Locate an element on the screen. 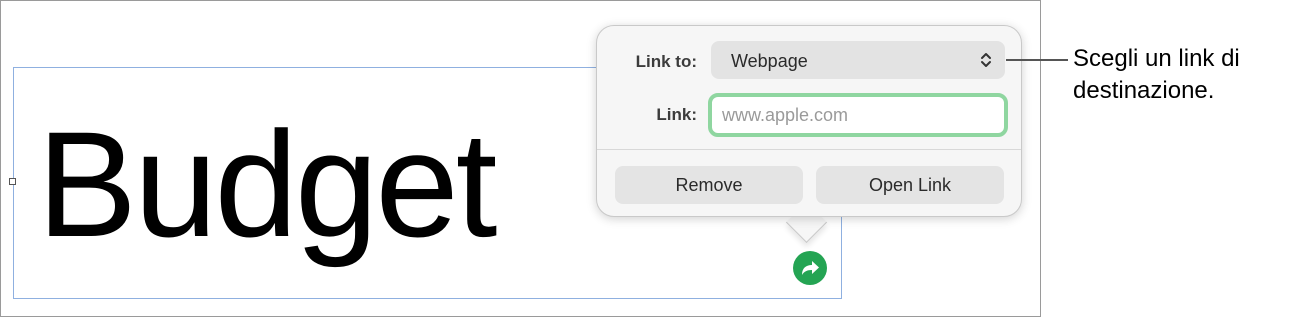 The width and height of the screenshot is (1295, 319). callout-text: Scegli un link di destinazione. is located at coordinates (1156, 74).